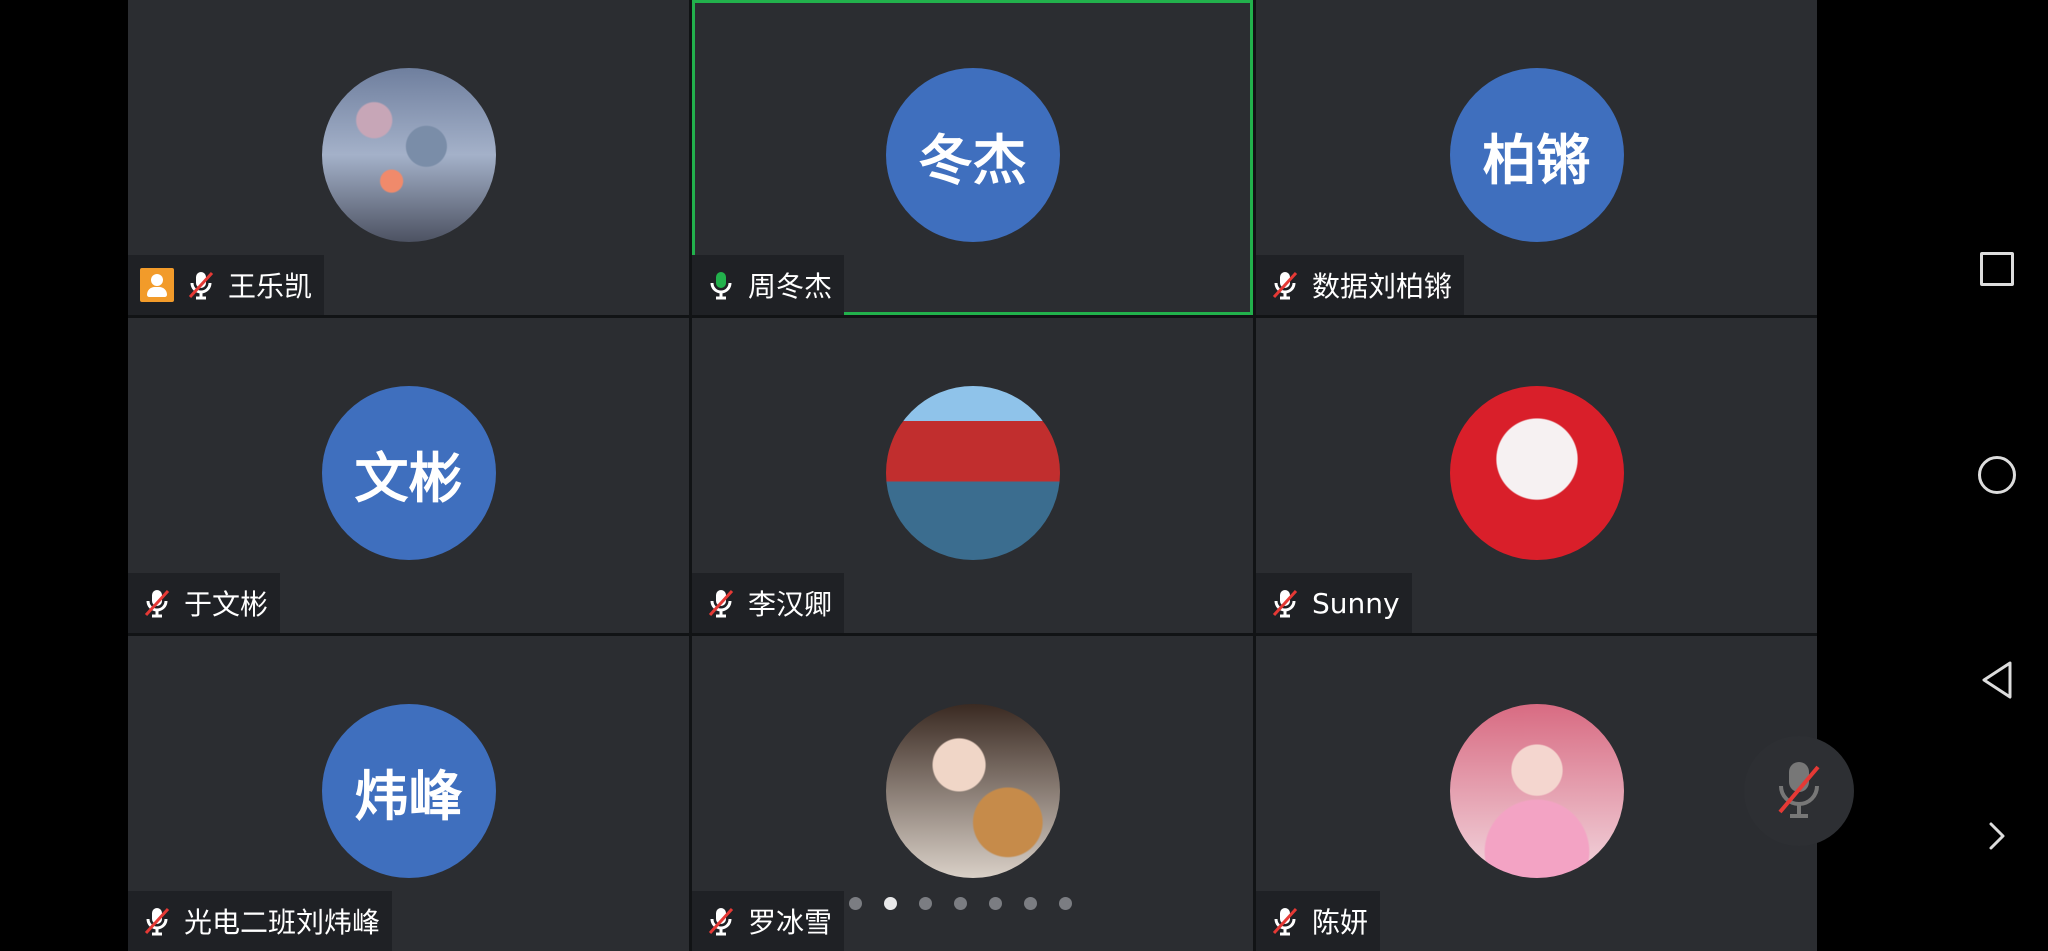 This screenshot has height=951, width=2048. I want to click on page-dot-active, so click(890, 903).